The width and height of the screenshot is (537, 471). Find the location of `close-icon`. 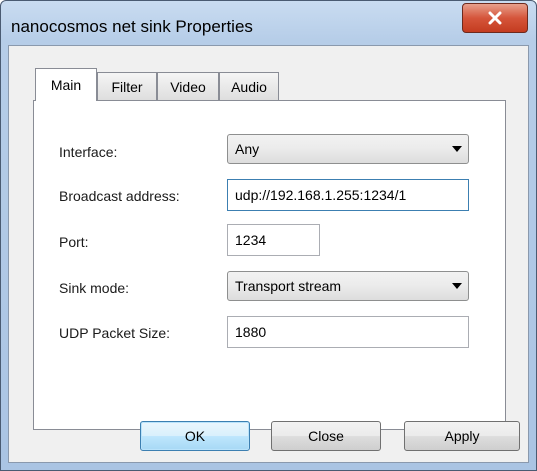

close-icon is located at coordinates (495, 18).